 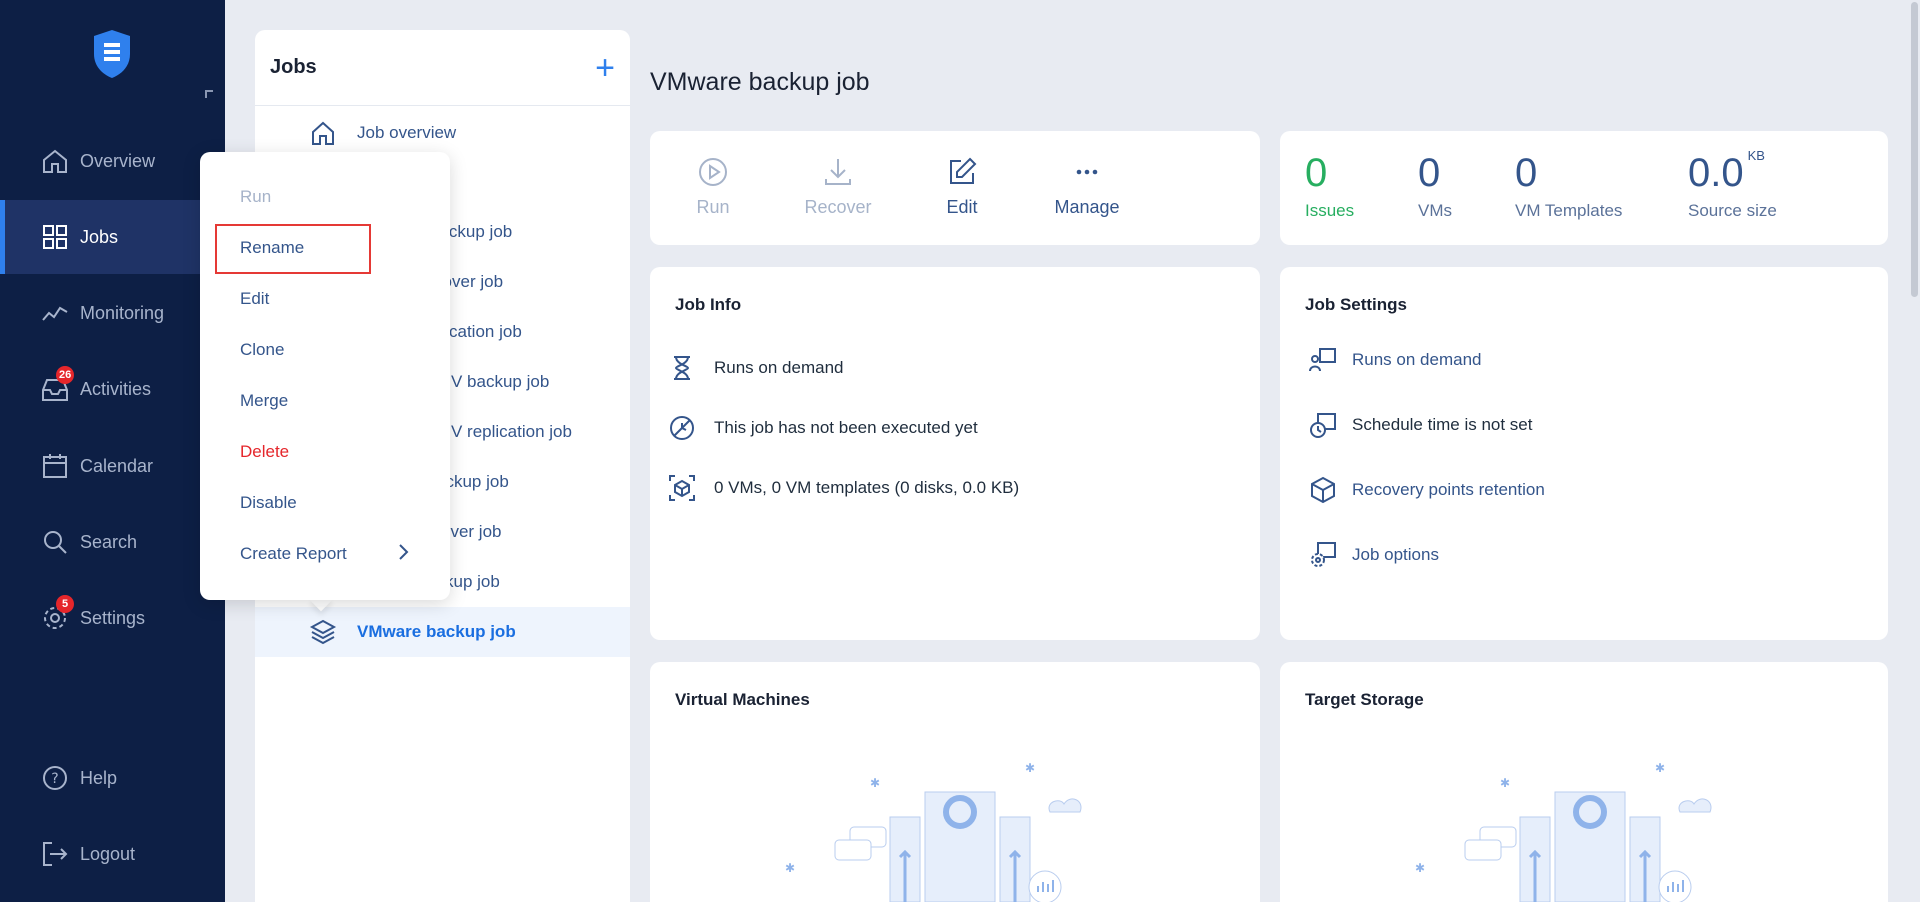 What do you see at coordinates (742, 699) in the screenshot?
I see `virtual-machines-title: Virtual Machines` at bounding box center [742, 699].